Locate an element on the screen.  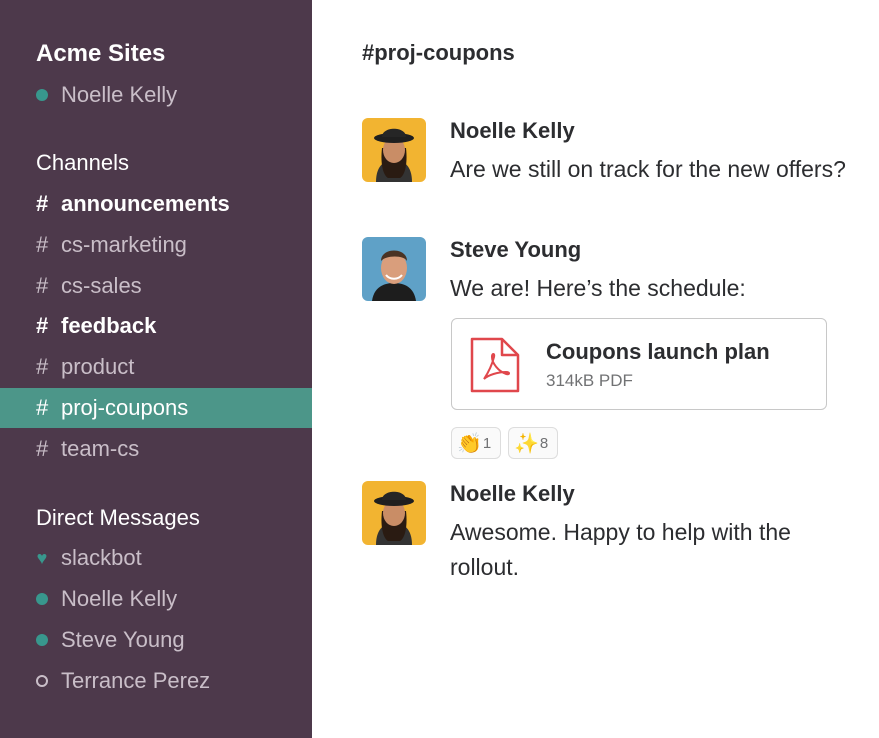
channel-proj-coupons: # proj-coupons is located at coordinates (156, 408).